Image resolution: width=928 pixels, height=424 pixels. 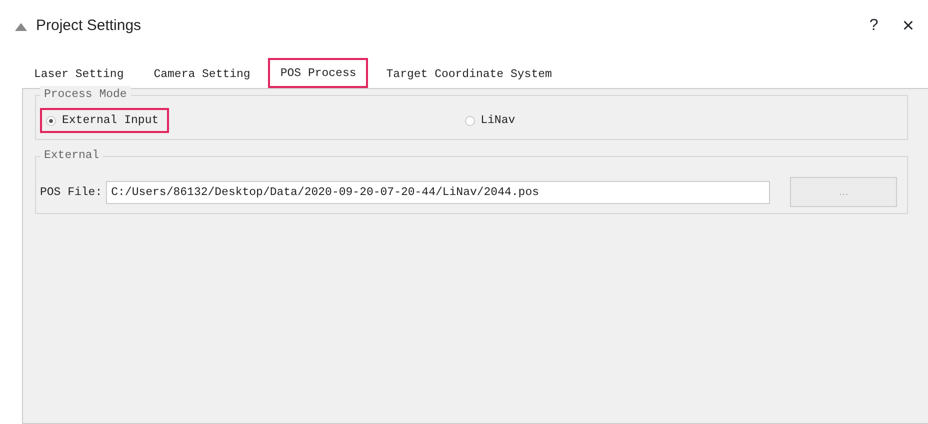 What do you see at coordinates (469, 74) in the screenshot?
I see `tab: Target Coordinate System` at bounding box center [469, 74].